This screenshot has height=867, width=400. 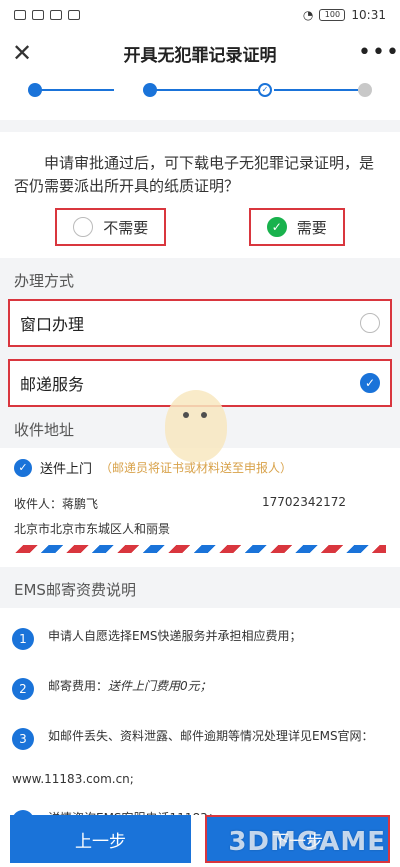 I want to click on notification-icon, so click(x=20, y=15).